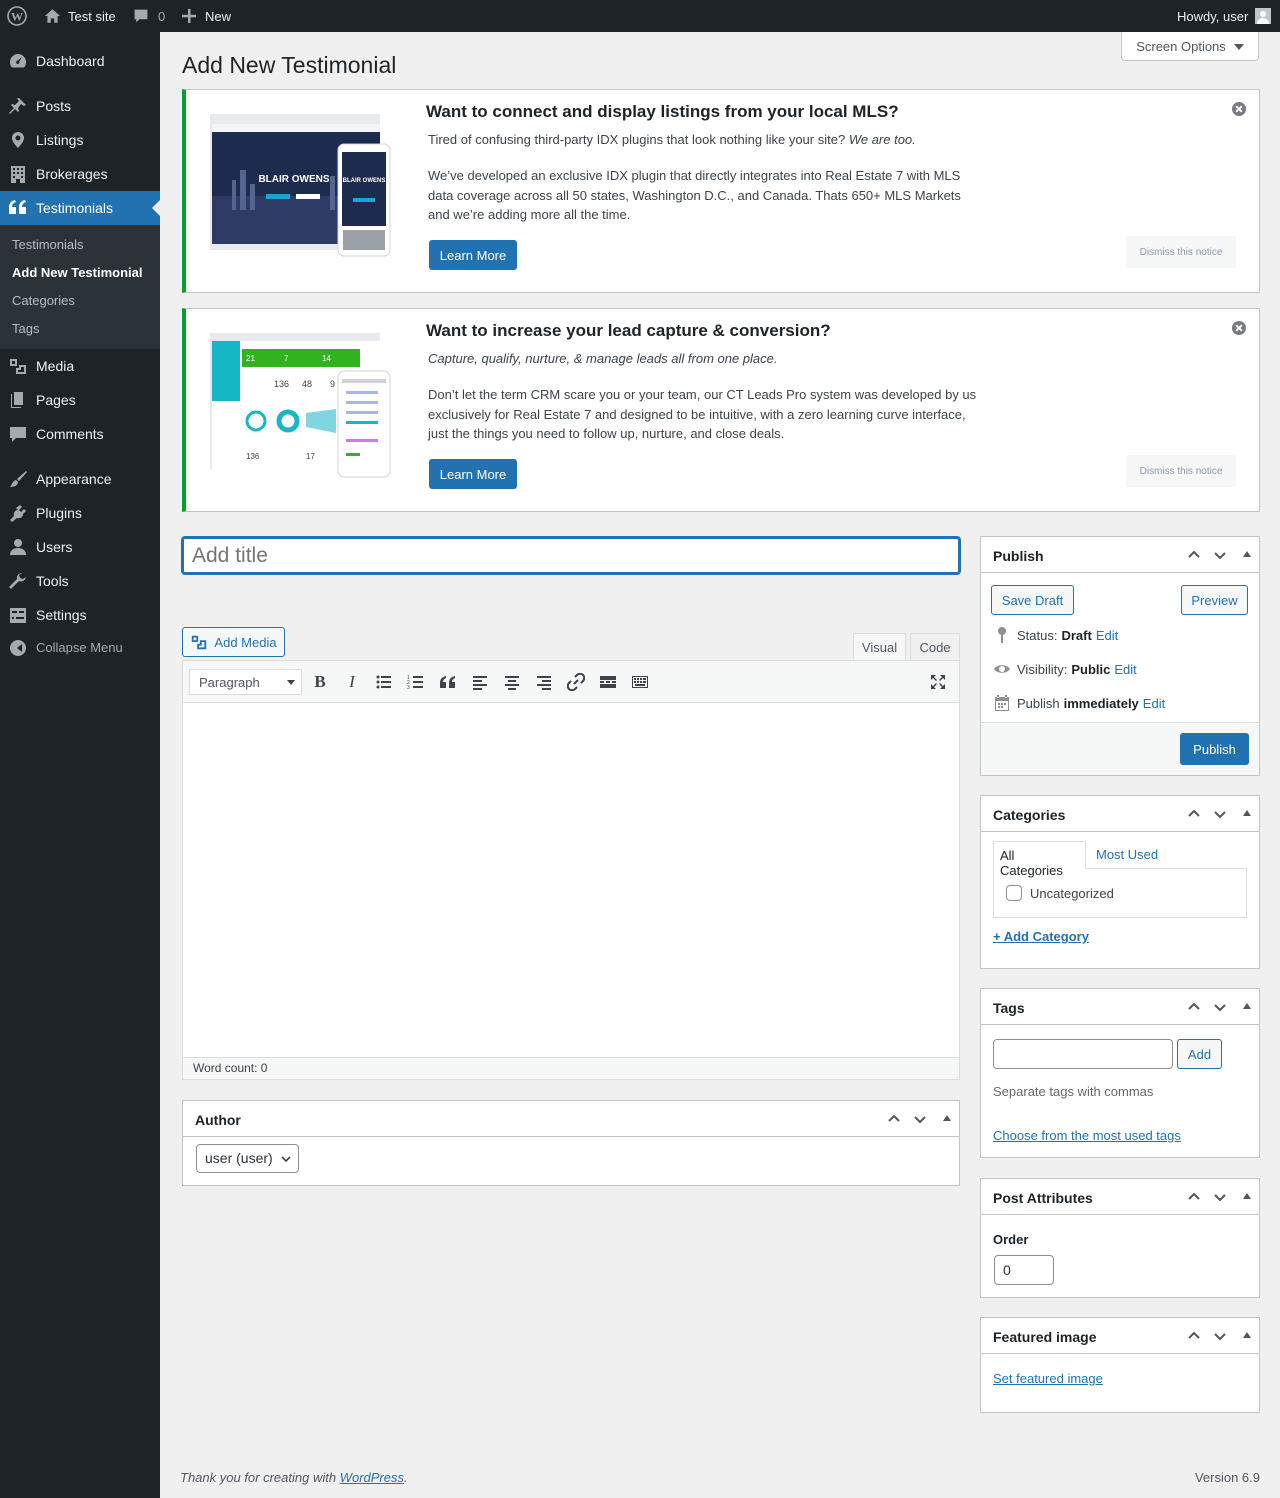  Describe the element at coordinates (281, 384) in the screenshot. I see `stat-value: 136` at that location.